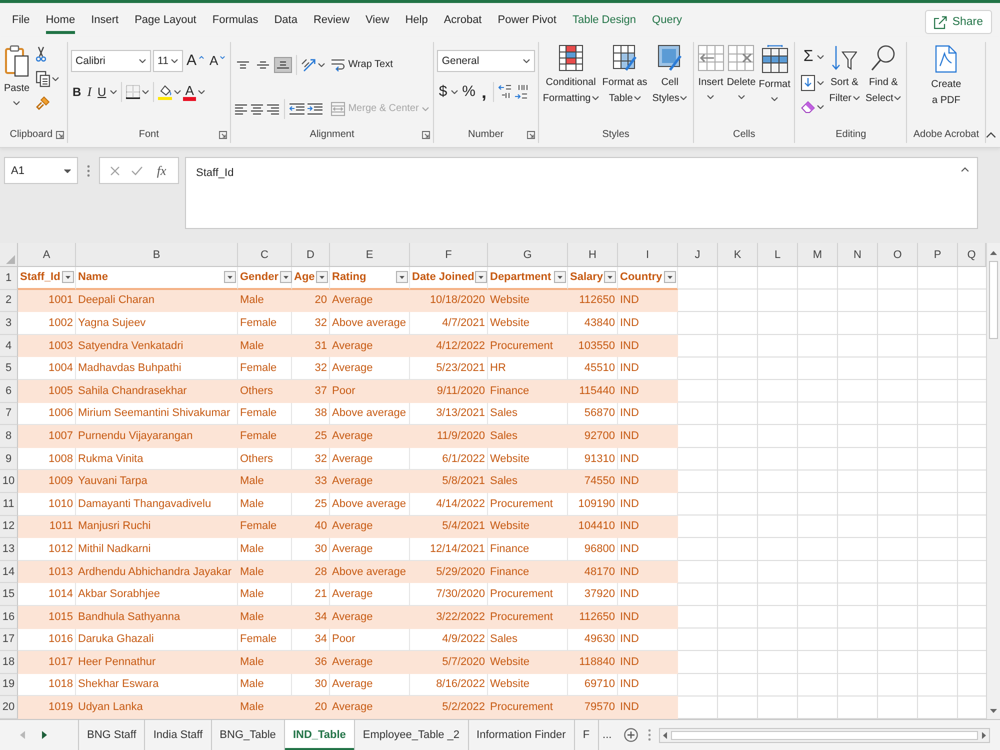  What do you see at coordinates (710, 70) in the screenshot?
I see `insert-cells-button: Insert` at bounding box center [710, 70].